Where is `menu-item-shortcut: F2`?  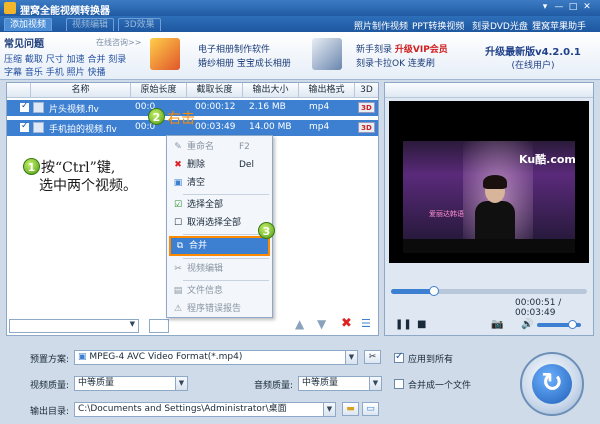
menu-item-shortcut: F2 is located at coordinates (244, 147).